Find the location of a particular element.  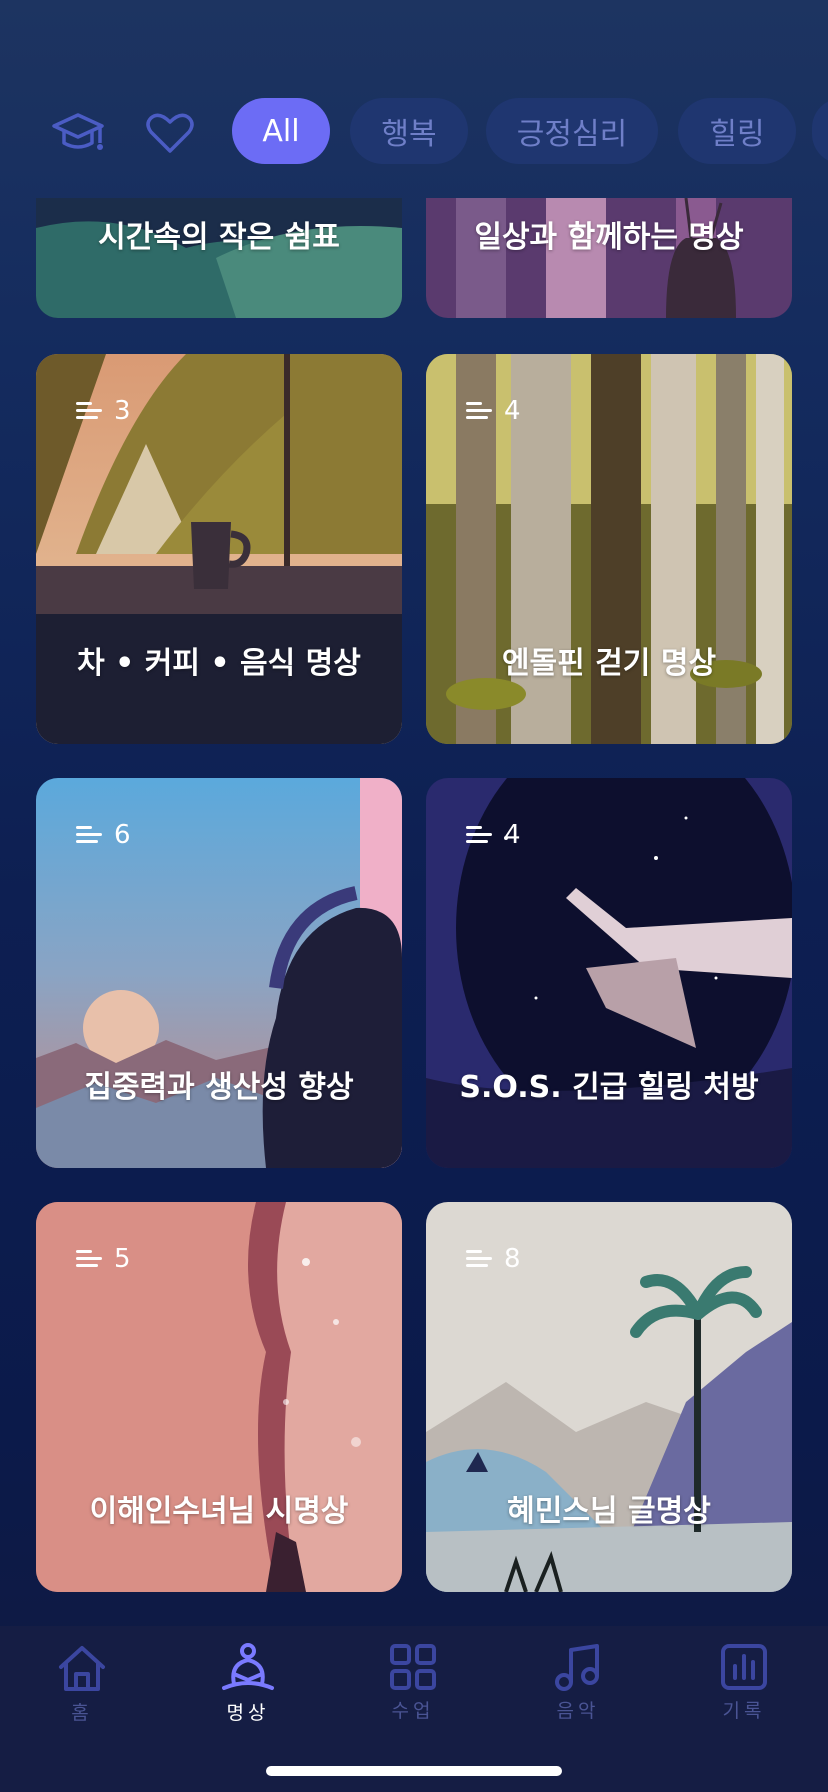

filter-chip-healing: 힐링 is located at coordinates (737, 131).